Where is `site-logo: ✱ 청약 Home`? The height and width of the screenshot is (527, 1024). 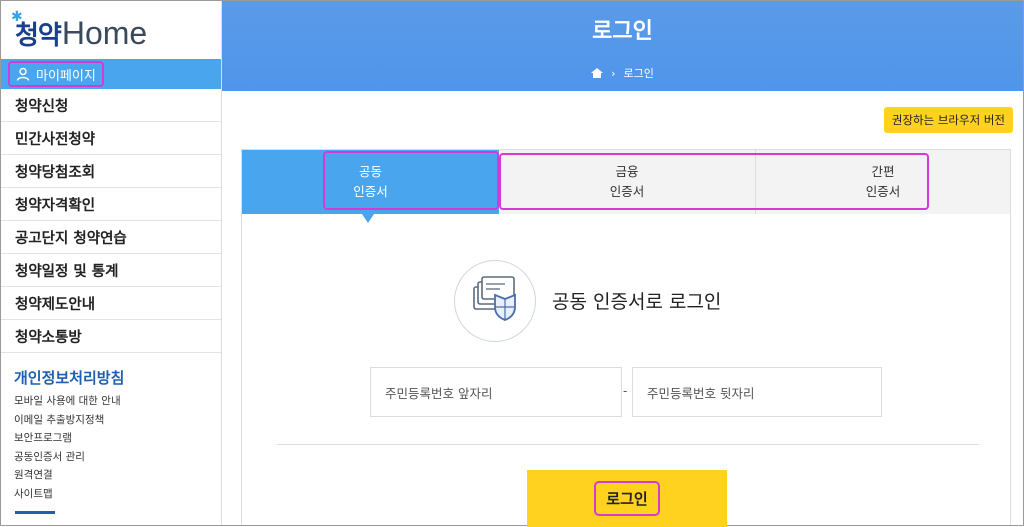
site-logo: ✱ 청약 Home is located at coordinates (79, 30).